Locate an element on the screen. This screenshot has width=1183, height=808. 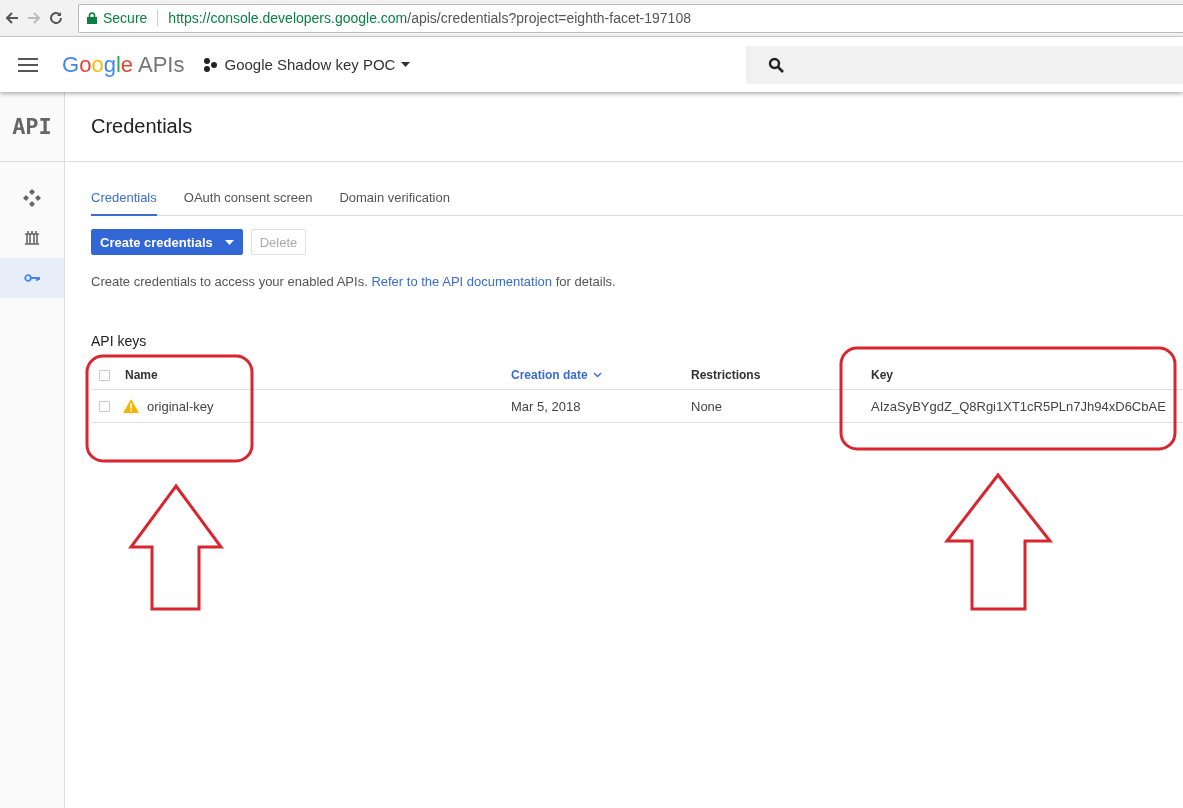
column-header: Key is located at coordinates (882, 375).